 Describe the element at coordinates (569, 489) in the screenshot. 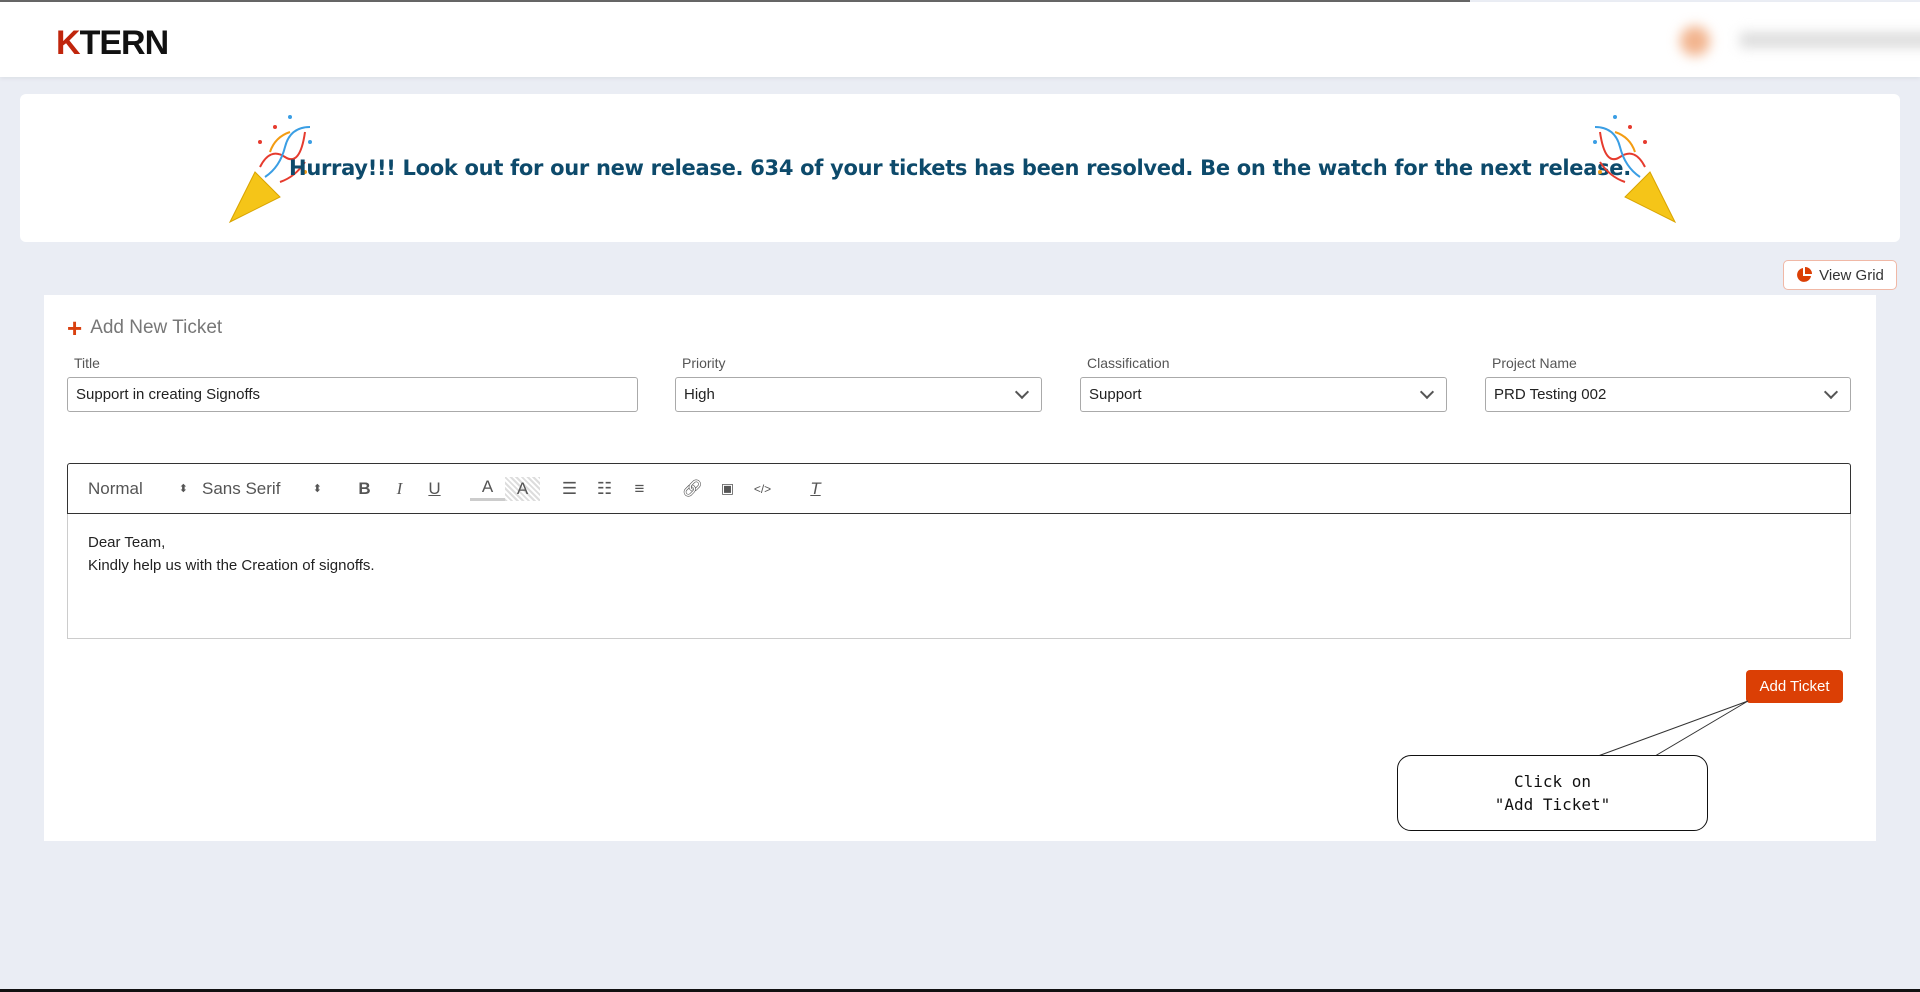

I see `ordered-list-icon: ☰` at that location.